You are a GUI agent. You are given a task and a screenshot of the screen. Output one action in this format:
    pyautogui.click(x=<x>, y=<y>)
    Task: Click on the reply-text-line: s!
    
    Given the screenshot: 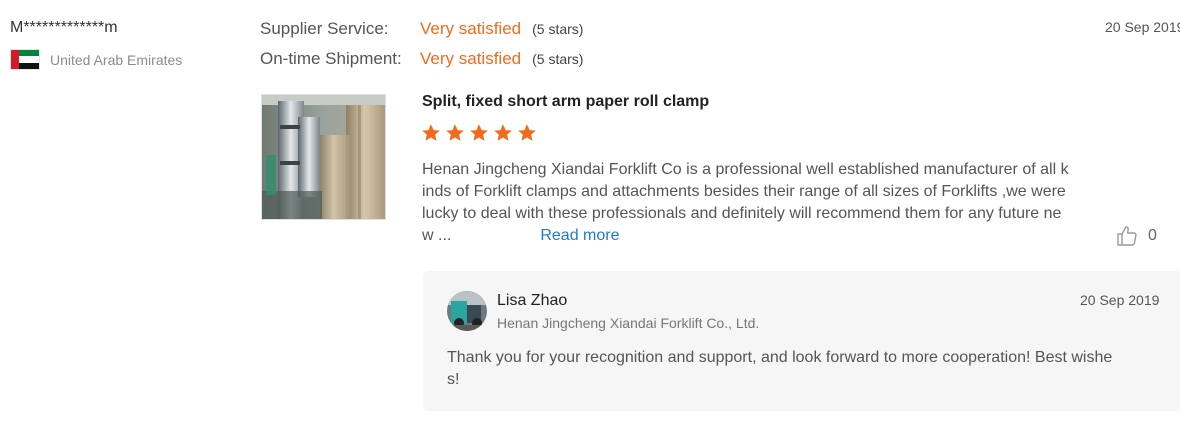 What is the action you would take?
    pyautogui.click(x=453, y=379)
    